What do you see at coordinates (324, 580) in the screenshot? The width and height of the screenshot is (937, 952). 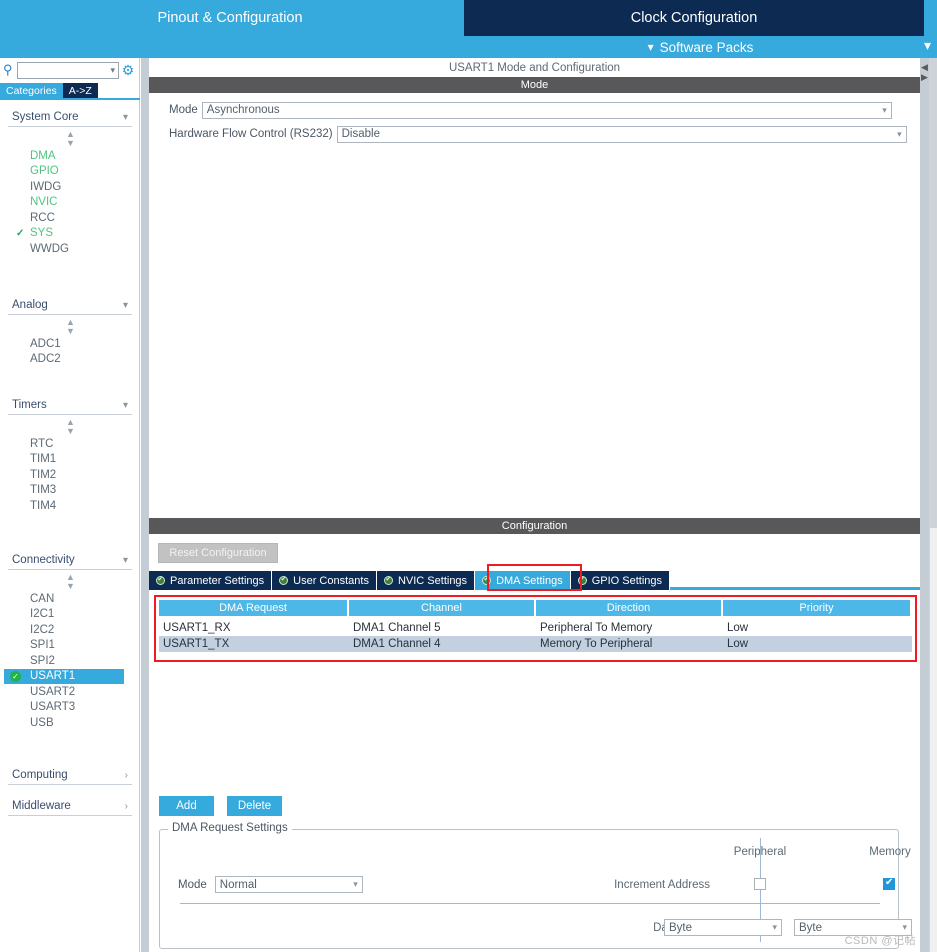 I see `tab-user-constants: User Constants` at bounding box center [324, 580].